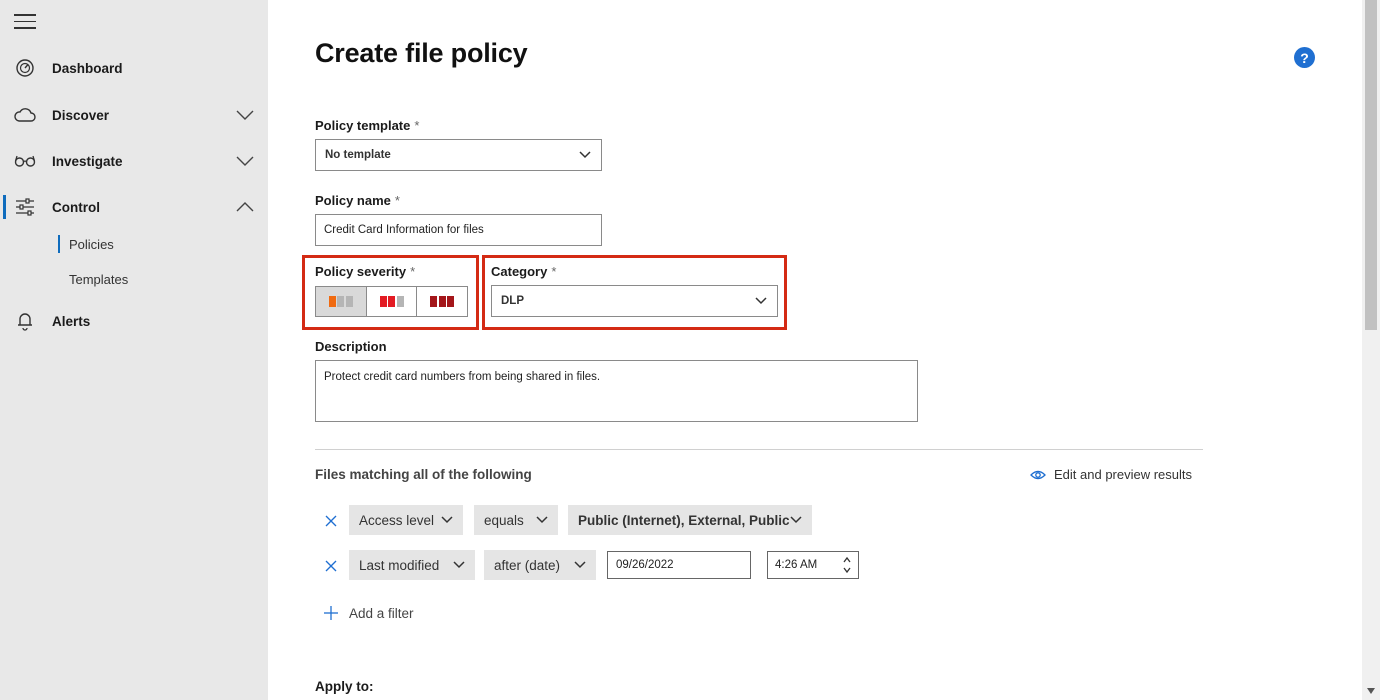 The height and width of the screenshot is (700, 1380). I want to click on plus-icon, so click(331, 613).